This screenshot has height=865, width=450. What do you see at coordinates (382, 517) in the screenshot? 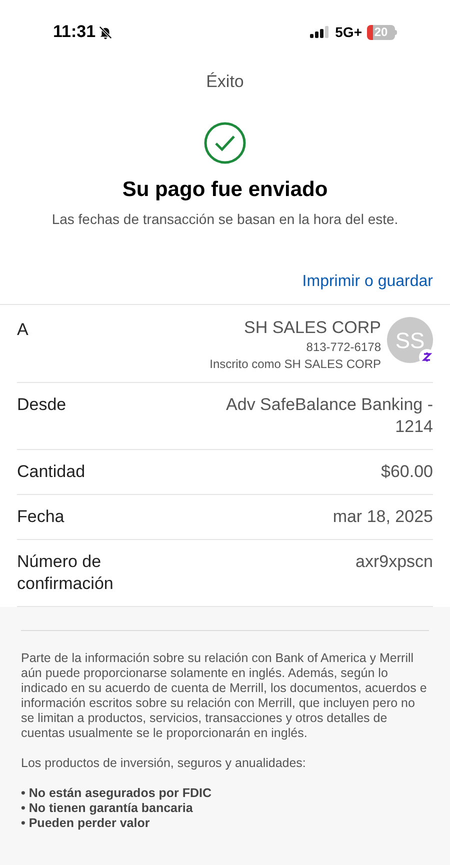
I see `row-value: mar 18, 2025` at bounding box center [382, 517].